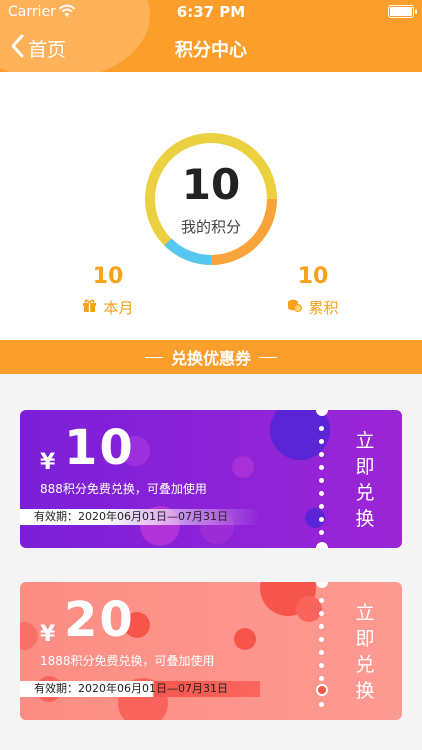 This screenshot has height=750, width=422. I want to click on points-label: 我的积分, so click(210, 227).